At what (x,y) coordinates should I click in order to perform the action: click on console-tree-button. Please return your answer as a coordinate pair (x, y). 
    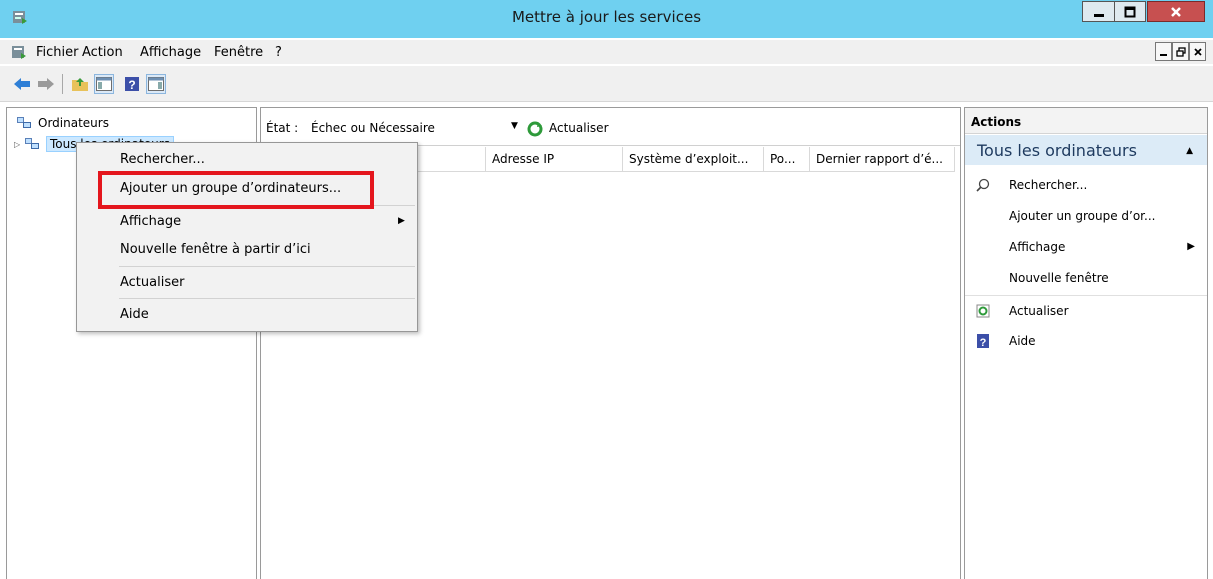
    Looking at the image, I should click on (104, 84).